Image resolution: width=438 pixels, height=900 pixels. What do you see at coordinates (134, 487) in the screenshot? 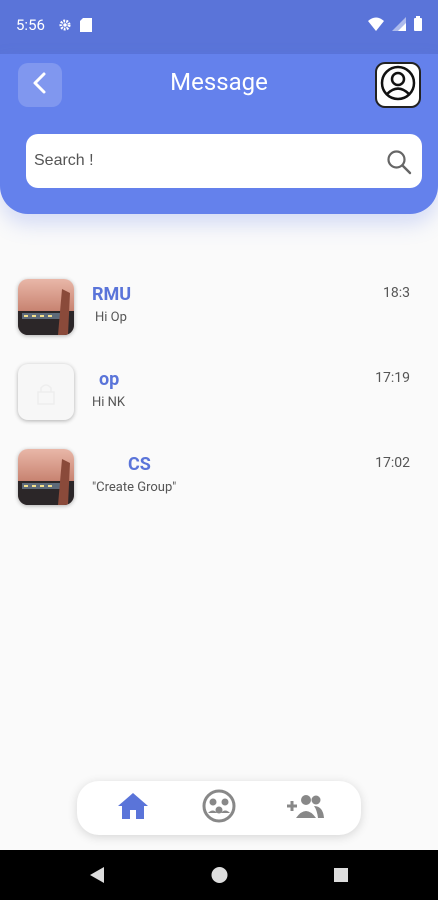
I see `chat-last-message: "Create Group"` at bounding box center [134, 487].